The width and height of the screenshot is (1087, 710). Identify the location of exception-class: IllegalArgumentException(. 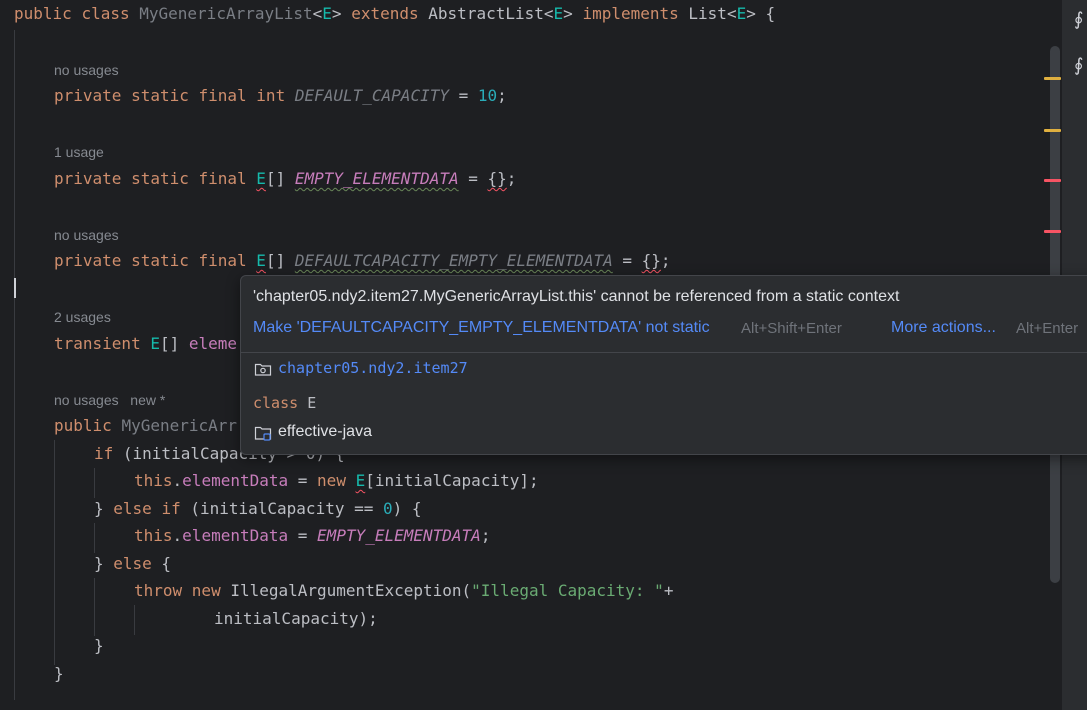
(351, 590).